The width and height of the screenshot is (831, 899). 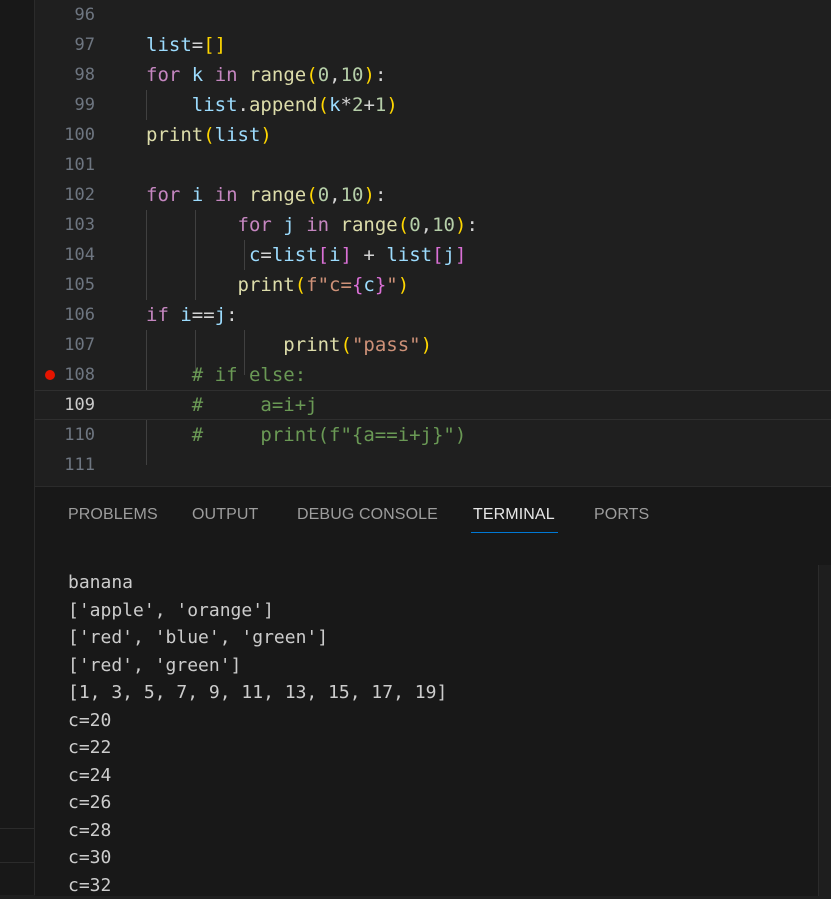 I want to click on line-number: 107, so click(x=65, y=345).